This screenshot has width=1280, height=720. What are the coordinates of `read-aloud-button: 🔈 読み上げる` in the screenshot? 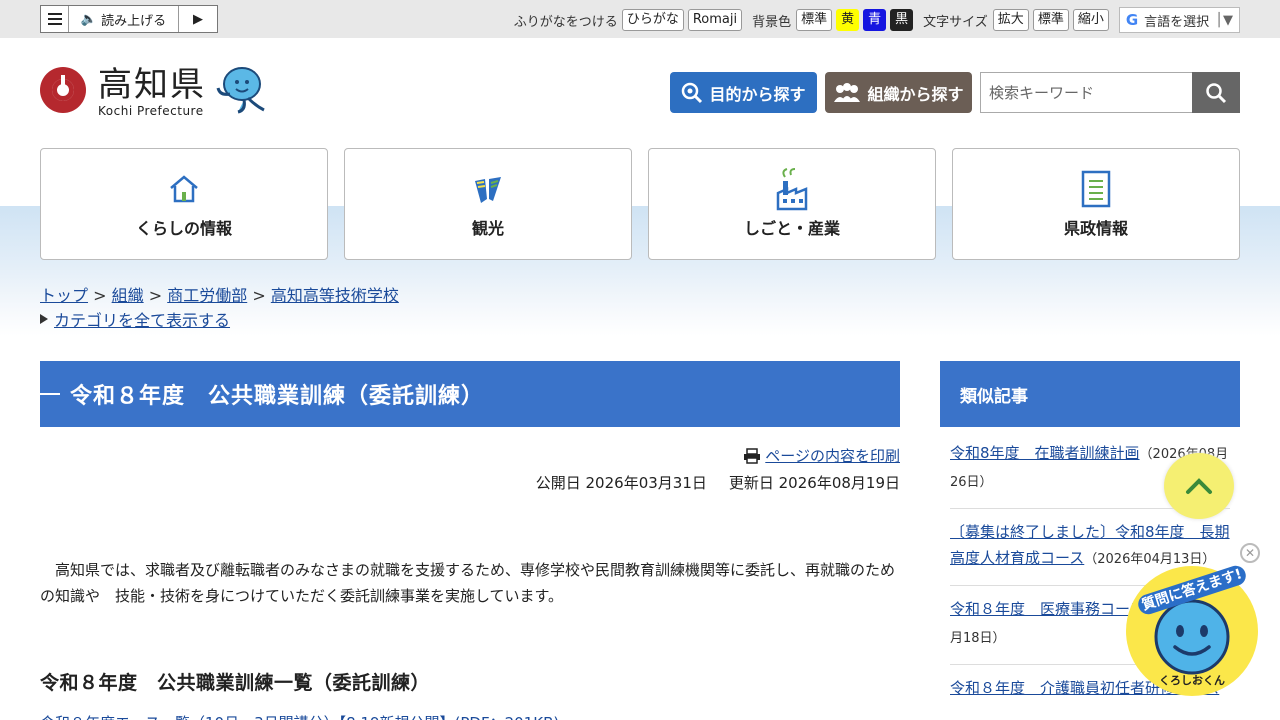 It's located at (124, 19).